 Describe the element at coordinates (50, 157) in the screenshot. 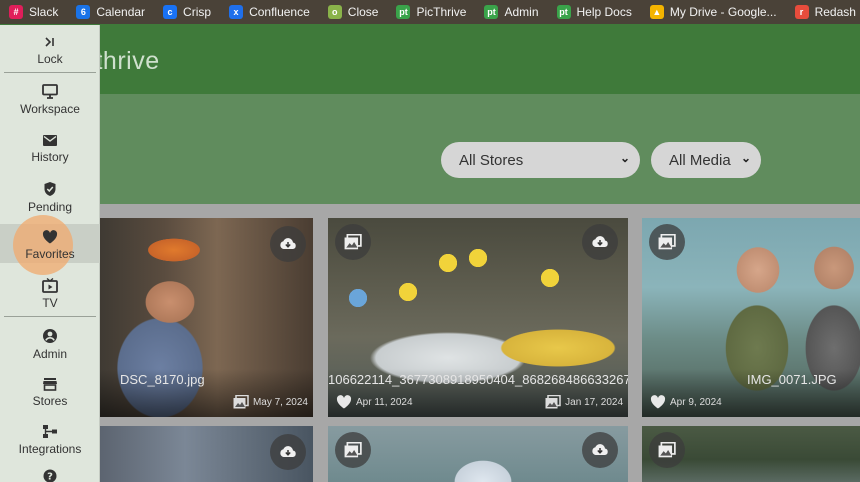

I see `sidebar-item-label: History` at that location.